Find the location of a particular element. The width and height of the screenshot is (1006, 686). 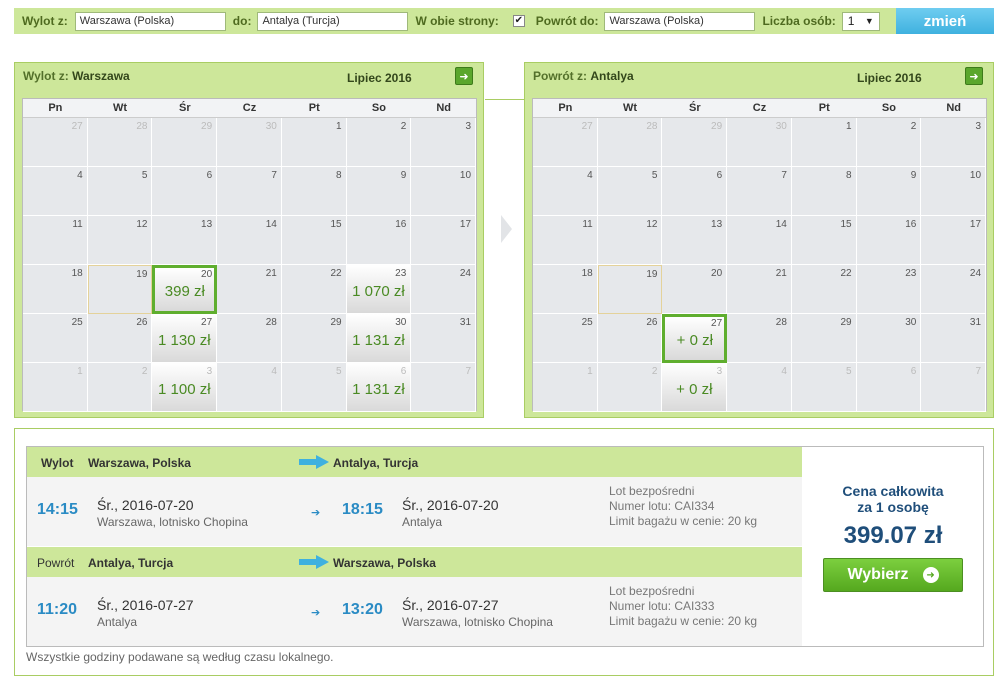

calendar-header: Wylot z: Warszawa Lipiec 2016 ➜ is located at coordinates (249, 77).